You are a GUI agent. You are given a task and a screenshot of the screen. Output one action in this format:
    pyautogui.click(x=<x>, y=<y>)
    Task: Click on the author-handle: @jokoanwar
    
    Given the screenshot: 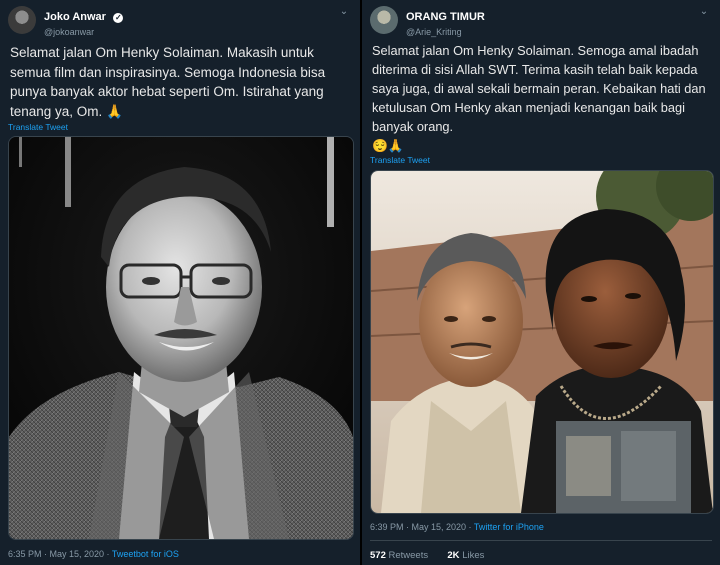 What is the action you would take?
    pyautogui.click(x=83, y=32)
    